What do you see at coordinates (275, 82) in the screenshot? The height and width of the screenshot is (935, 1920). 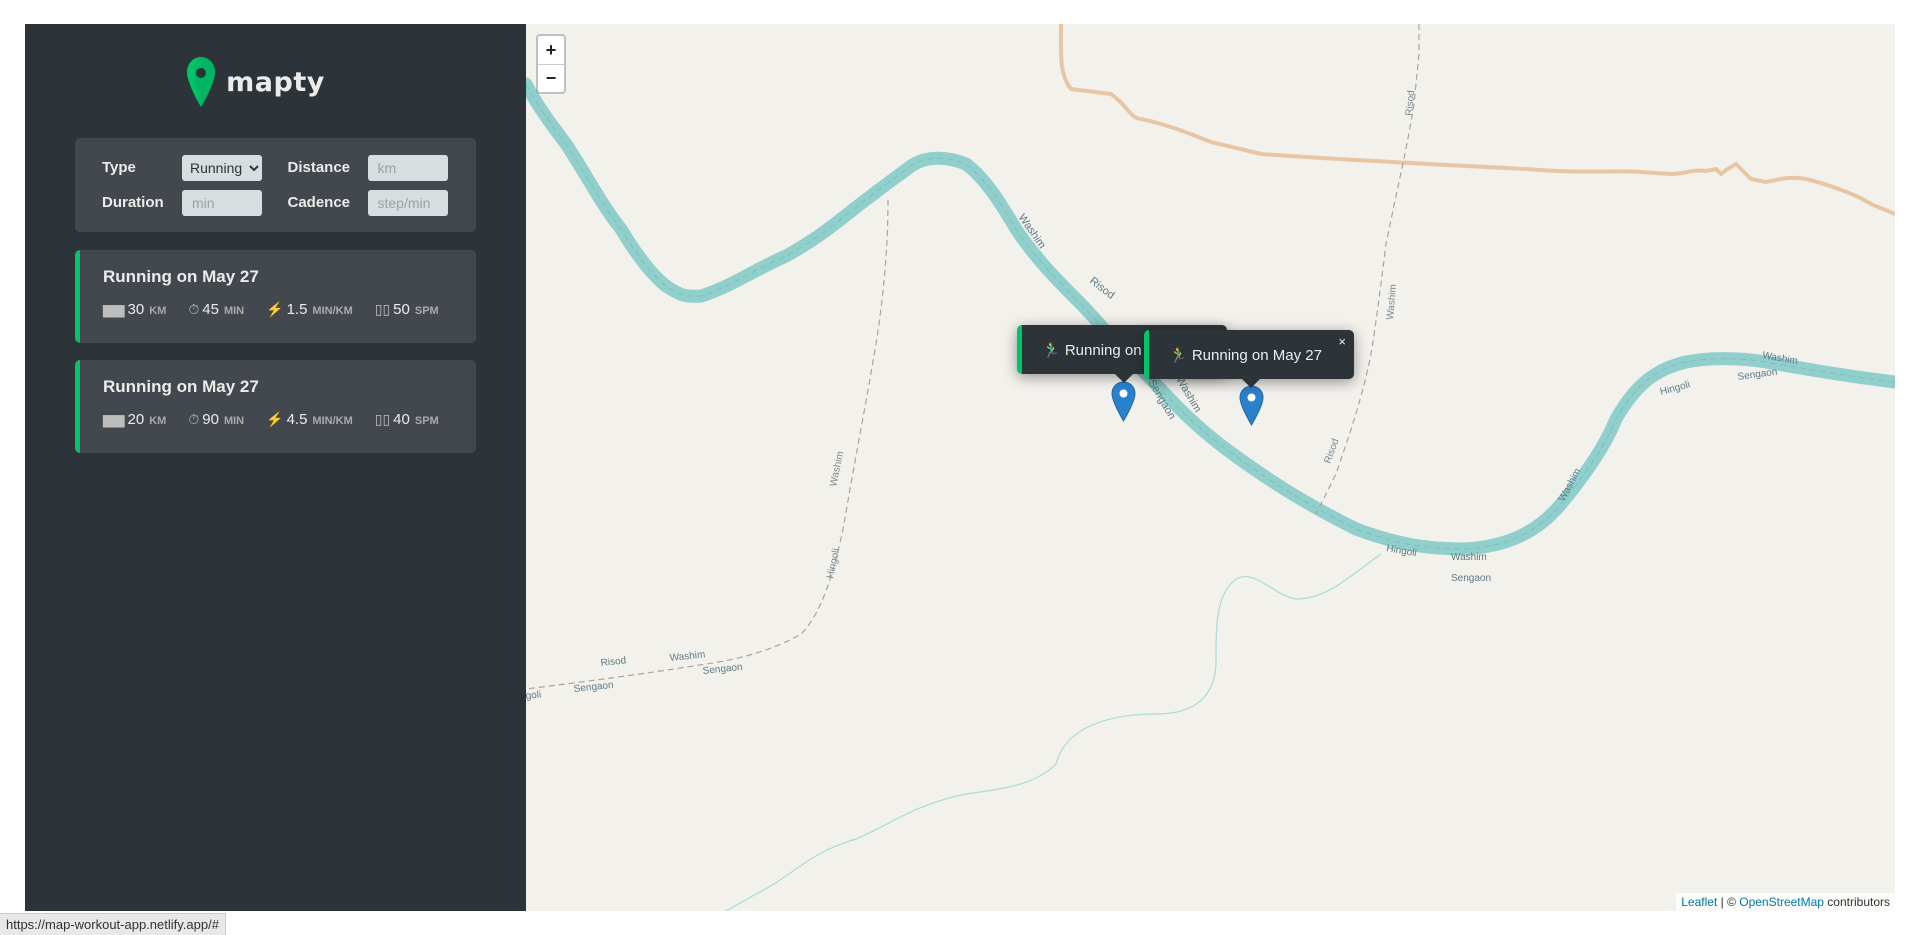 I see `logo-text: mapty` at bounding box center [275, 82].